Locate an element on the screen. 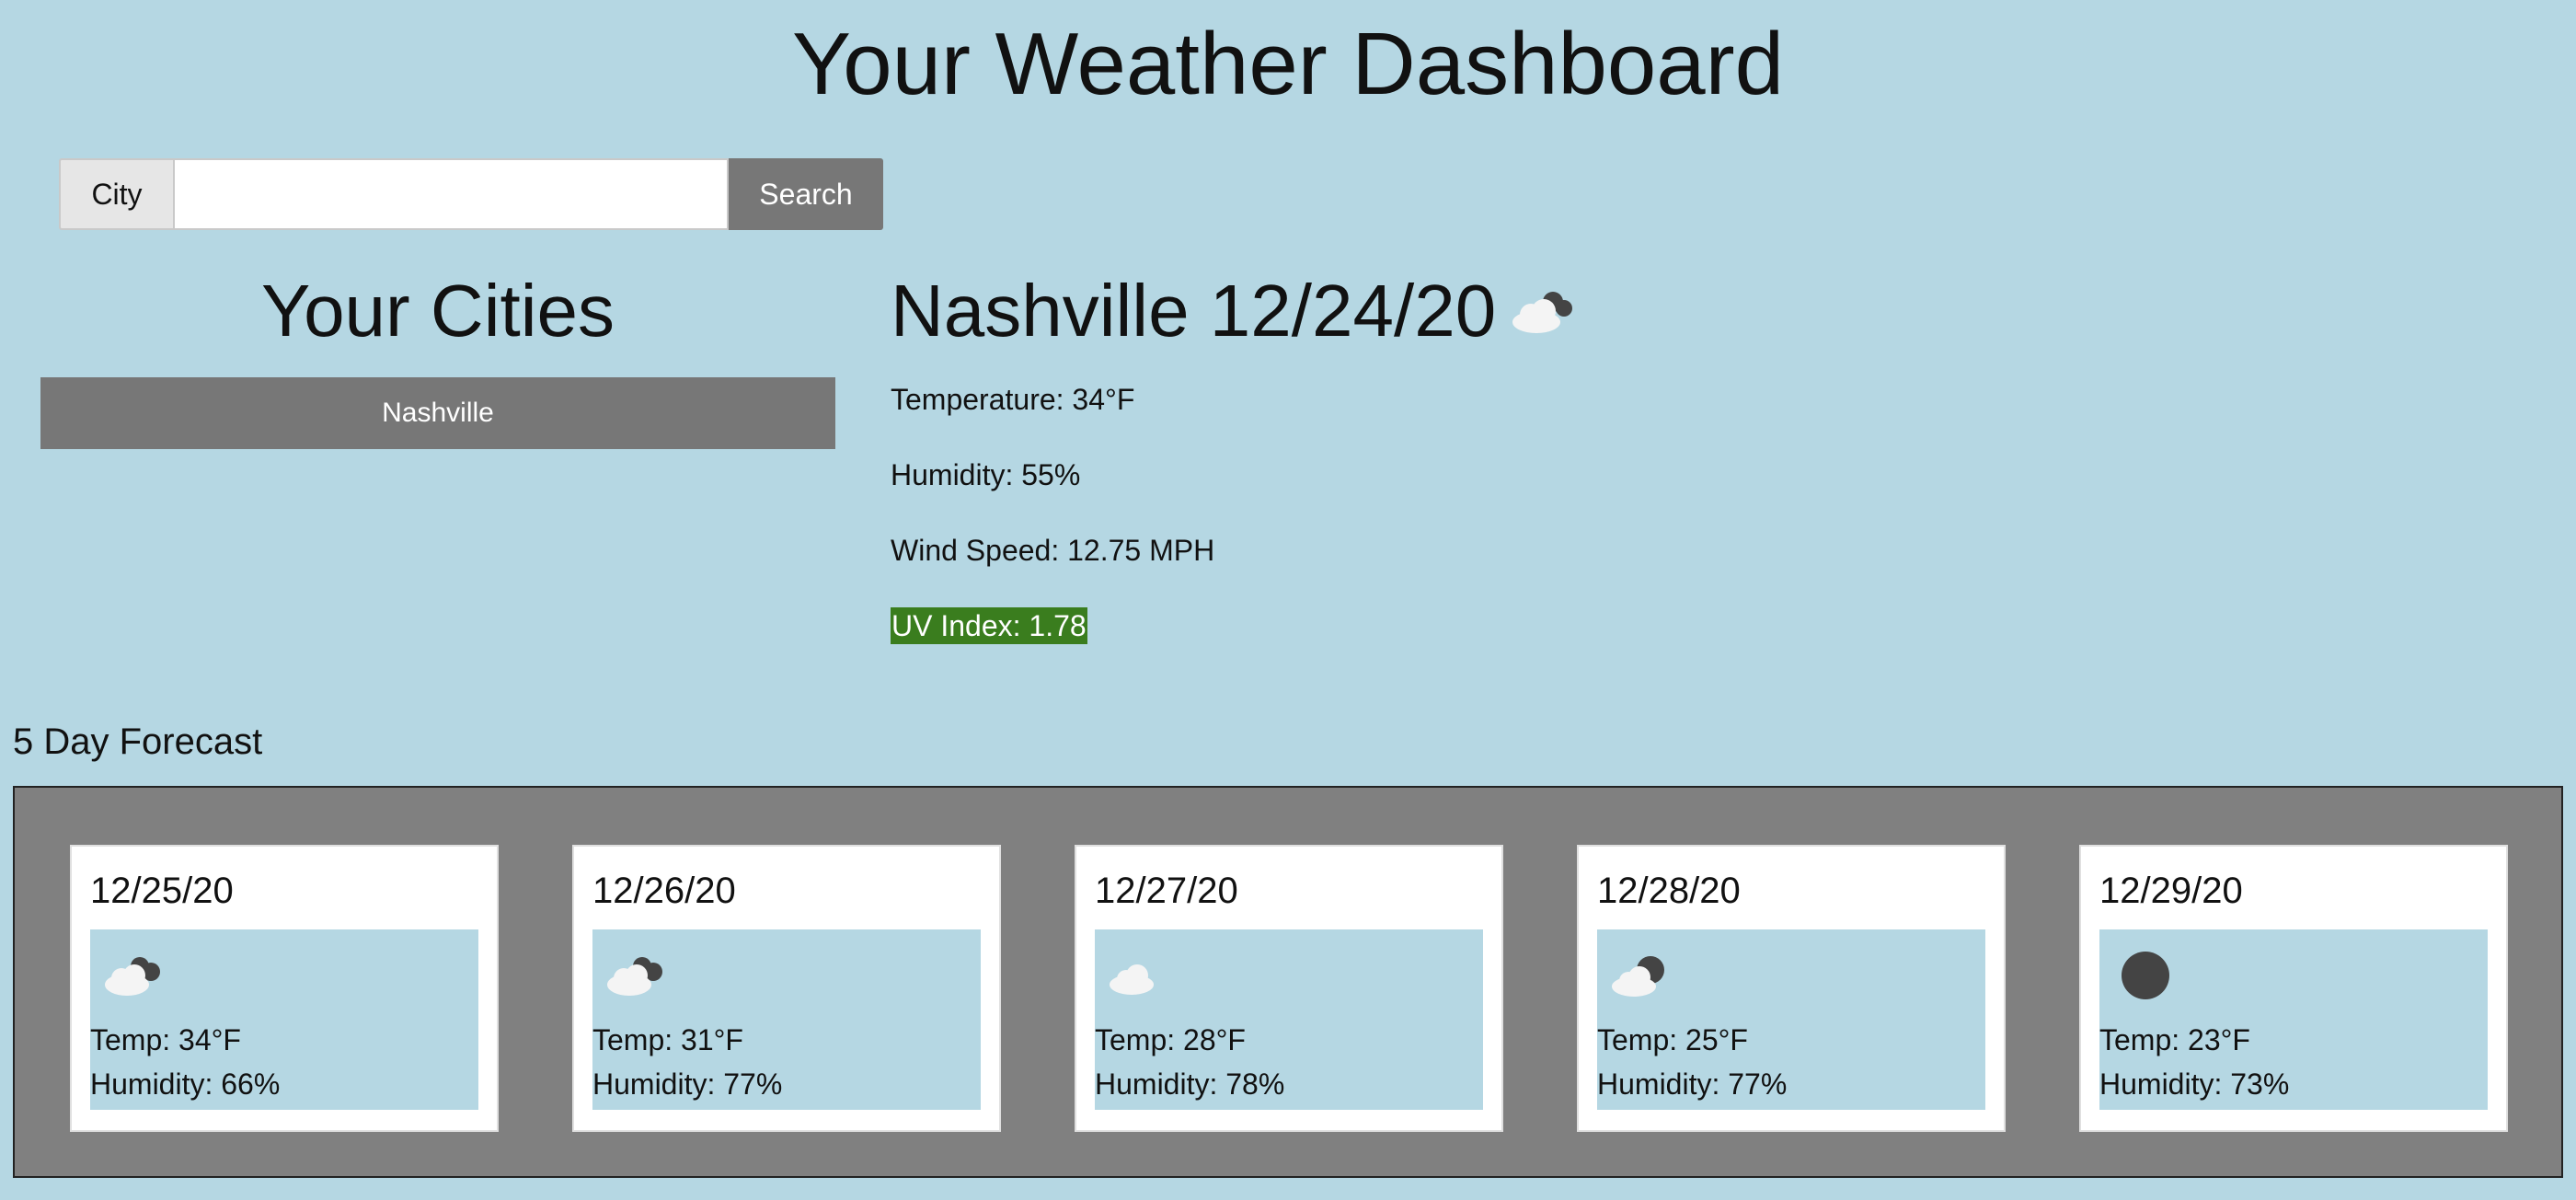 This screenshot has width=2576, height=1200. forecast-card-body: Temp: 25°F Humidity: 77% is located at coordinates (1791, 1019).